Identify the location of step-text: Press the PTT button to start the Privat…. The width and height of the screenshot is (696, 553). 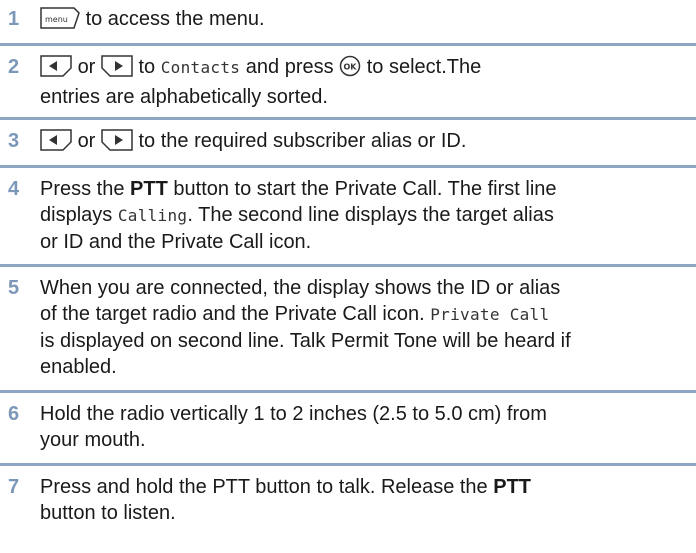
(298, 215).